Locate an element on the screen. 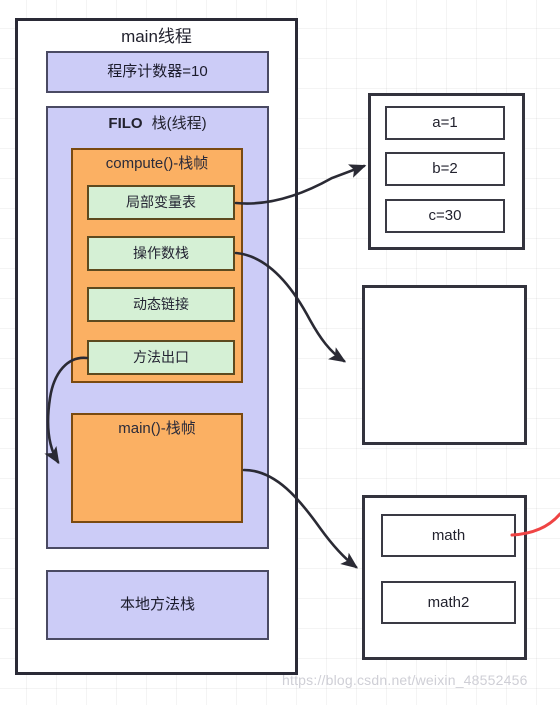  value-entry-c: c=30 is located at coordinates (445, 216).